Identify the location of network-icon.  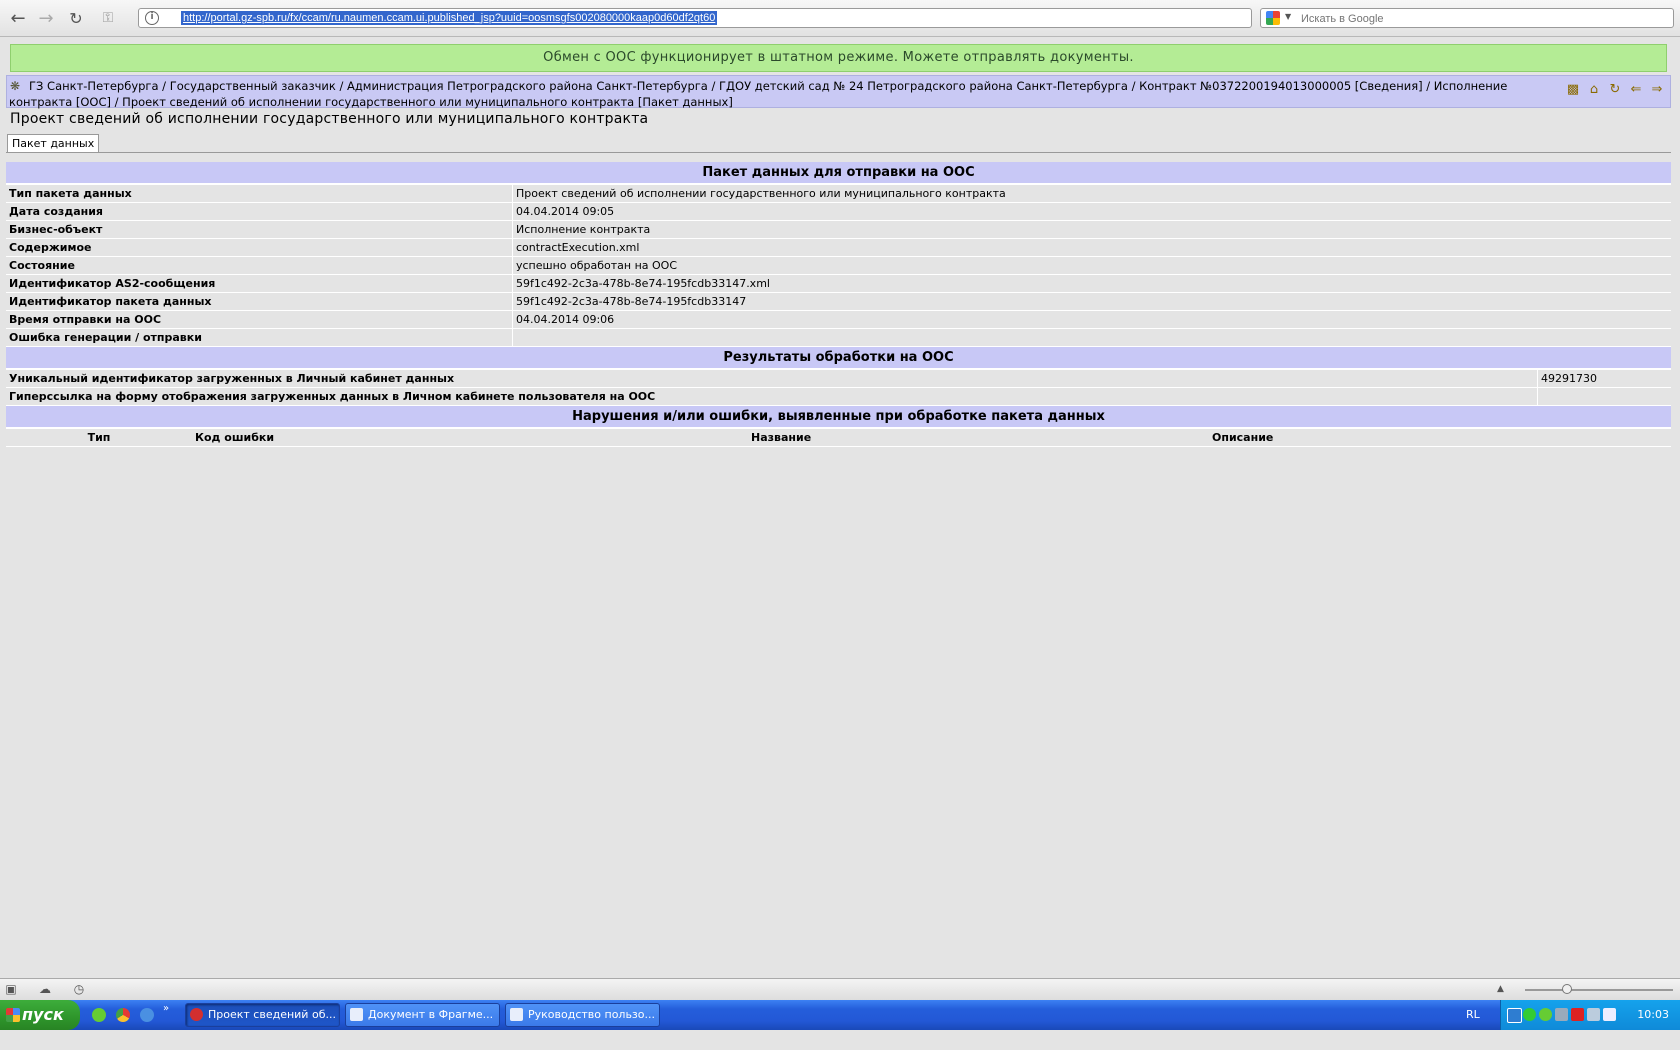
(1529, 1014).